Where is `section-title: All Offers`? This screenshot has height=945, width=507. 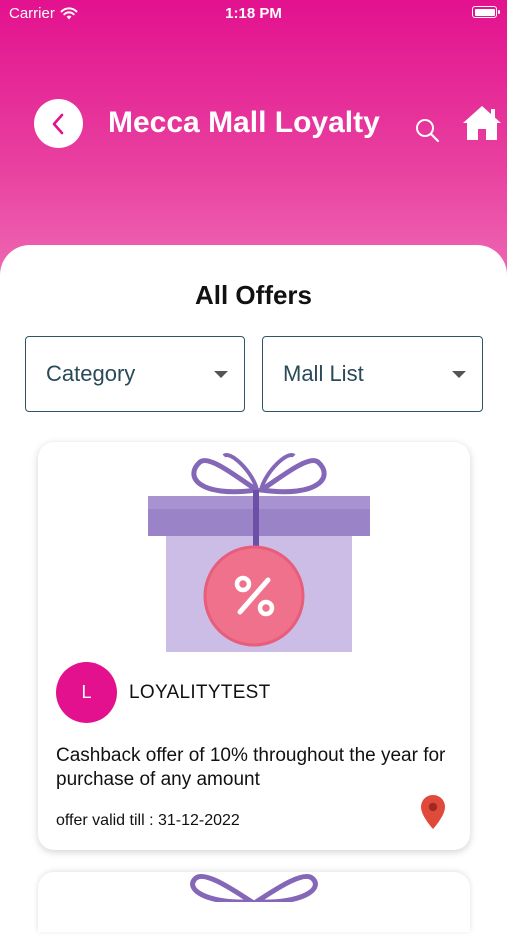
section-title: All Offers is located at coordinates (253, 295).